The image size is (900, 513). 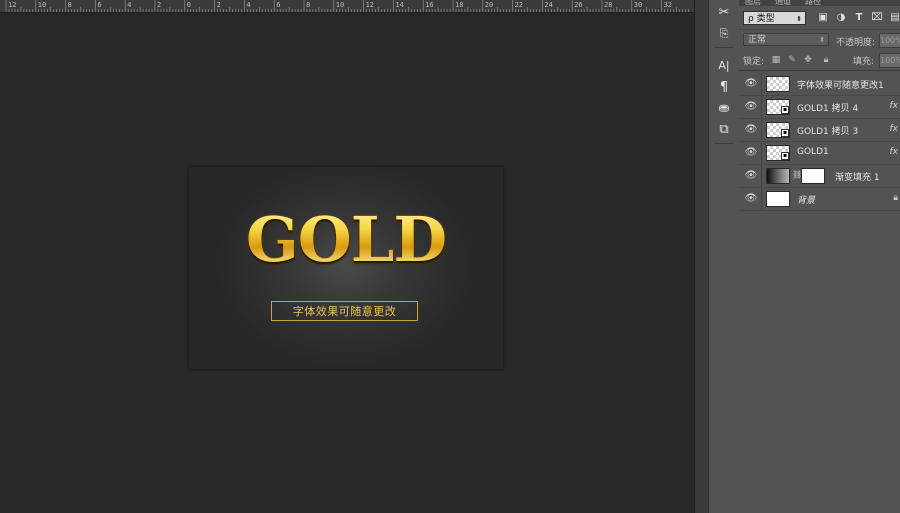 I want to click on layer-filter-row: ρ 类型 ⬍ ▣ ◑ T ⌧ ▤, so click(x=819, y=18).